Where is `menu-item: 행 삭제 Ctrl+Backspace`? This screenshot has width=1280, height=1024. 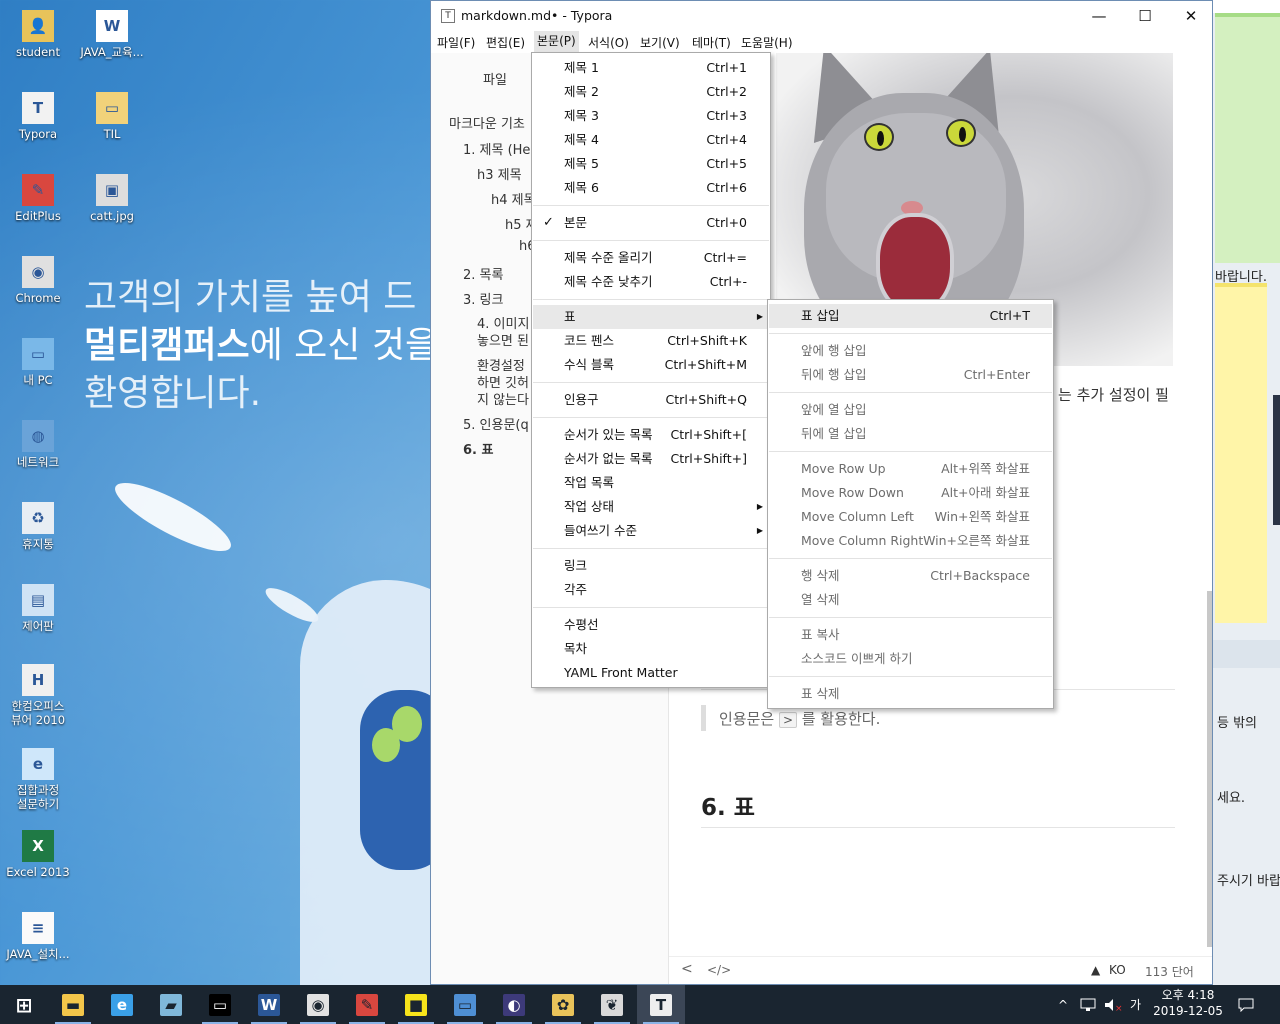 menu-item: 행 삭제 Ctrl+Backspace is located at coordinates (910, 576).